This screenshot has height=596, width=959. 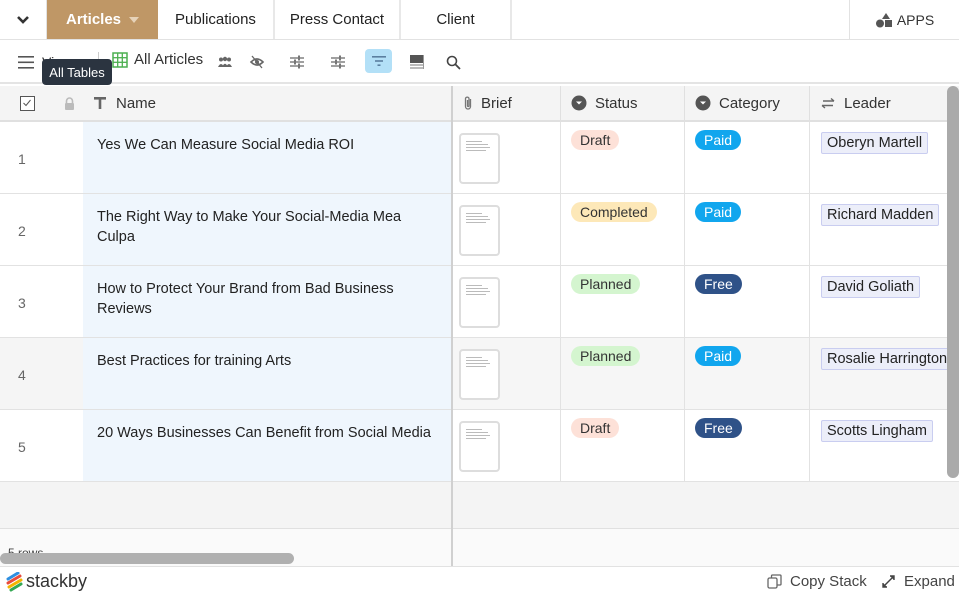 I want to click on leader-cell: David Goliath, so click(x=884, y=301).